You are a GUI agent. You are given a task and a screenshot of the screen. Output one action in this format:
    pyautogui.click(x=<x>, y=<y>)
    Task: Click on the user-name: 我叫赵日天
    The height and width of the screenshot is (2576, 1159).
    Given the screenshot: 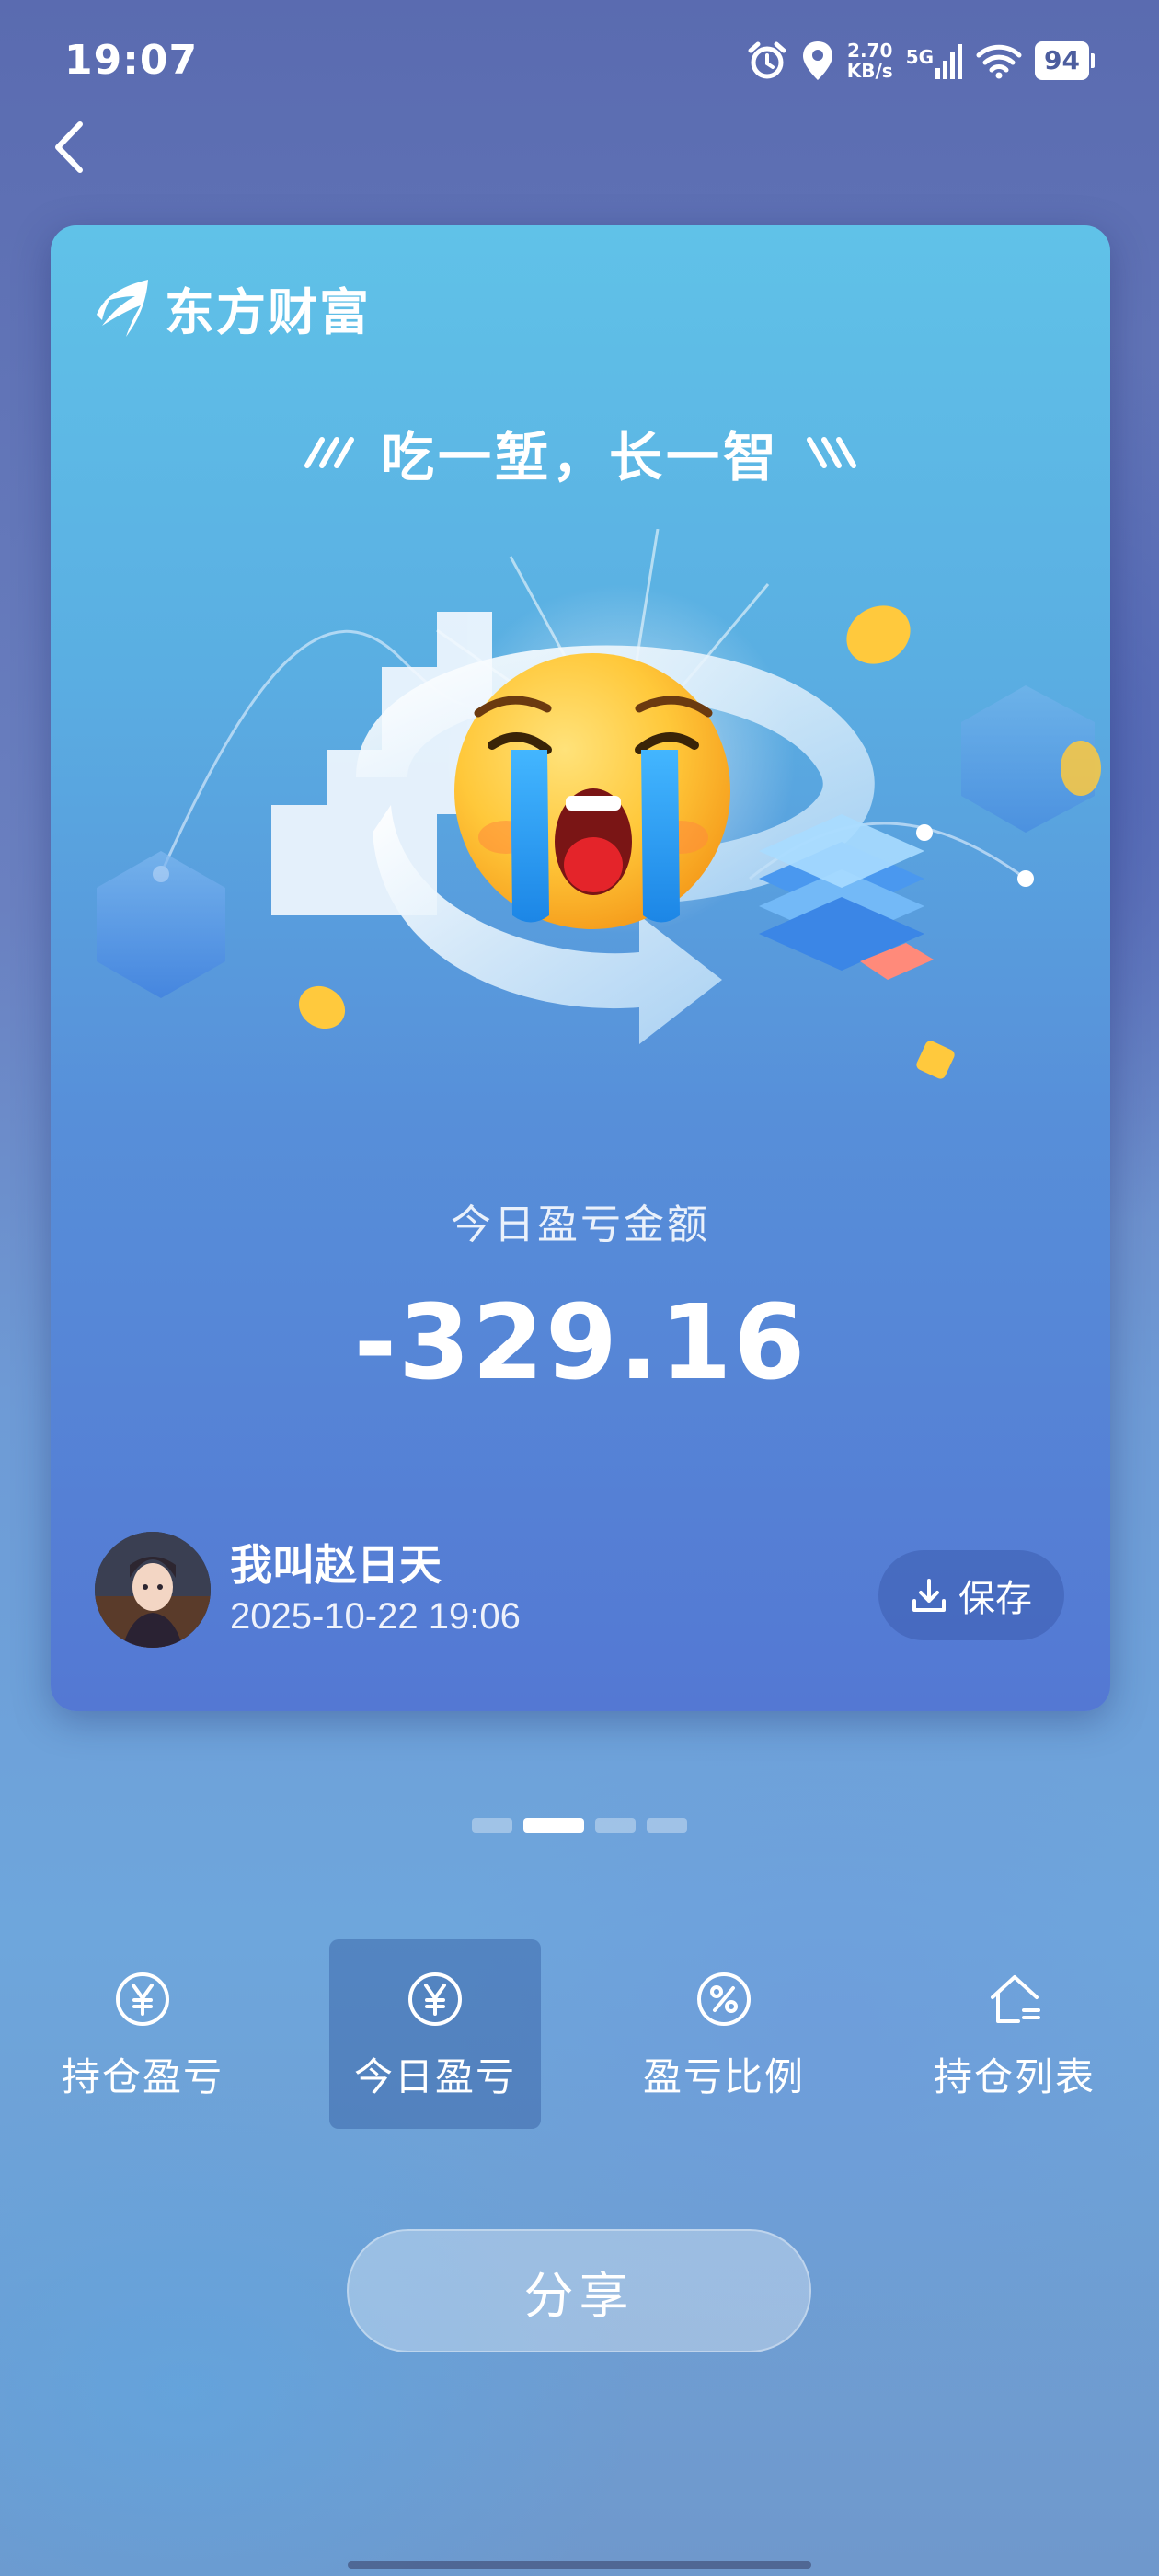 What is the action you would take?
    pyautogui.click(x=336, y=1565)
    